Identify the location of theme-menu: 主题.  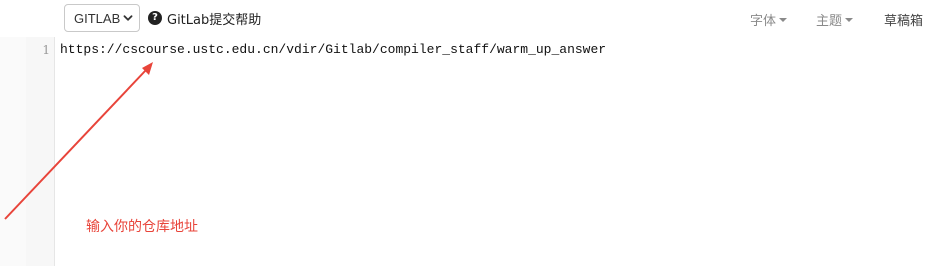
(835, 19).